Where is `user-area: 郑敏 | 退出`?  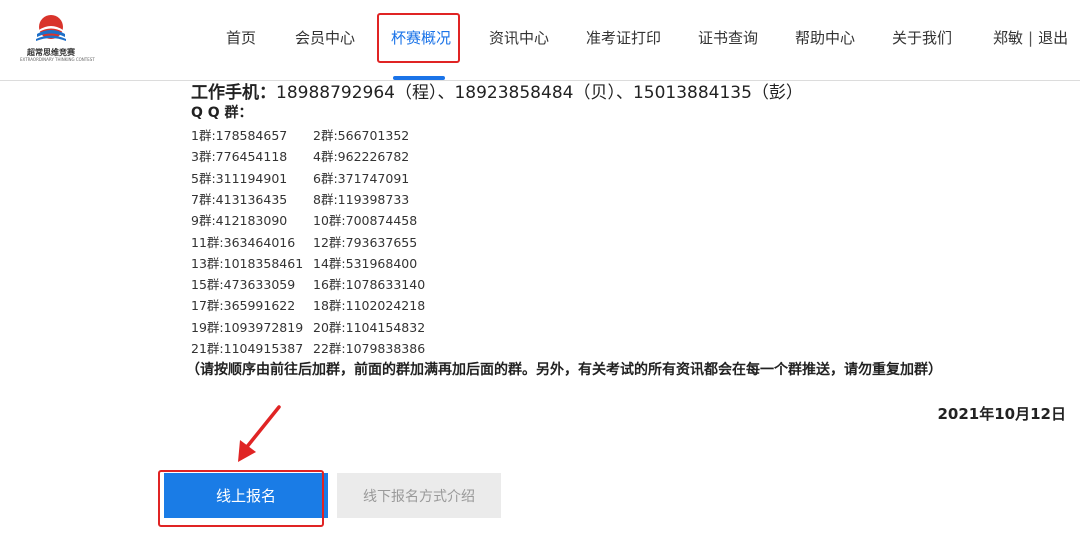 user-area: 郑敏 | 退出 is located at coordinates (1030, 37).